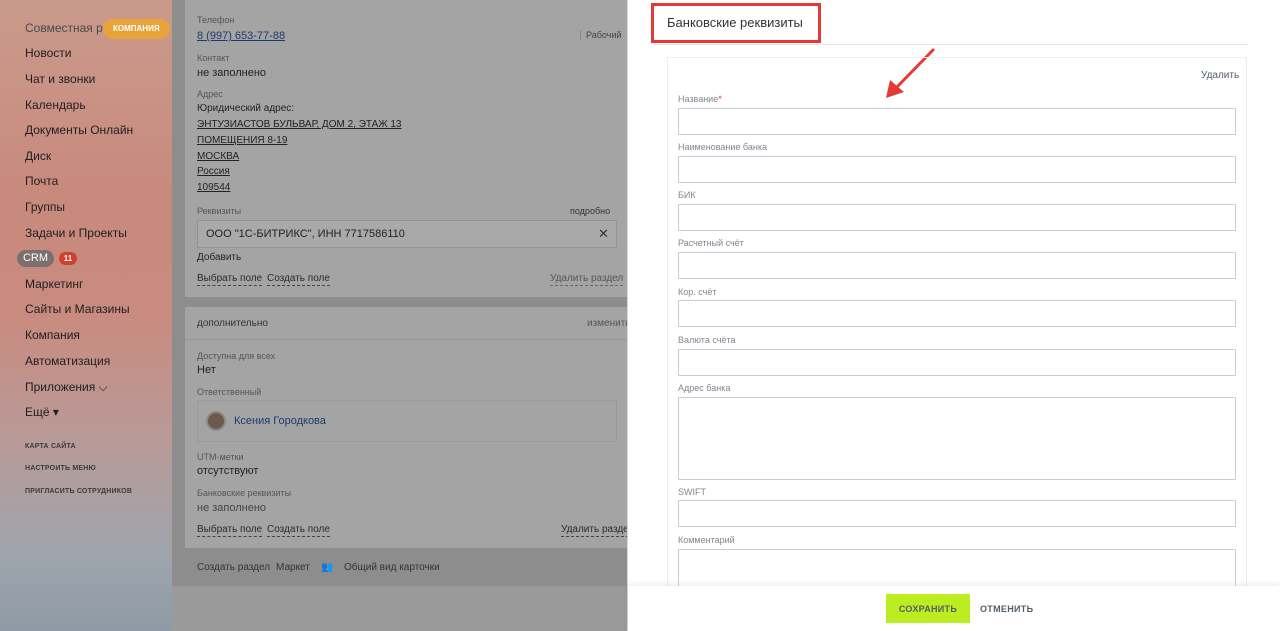  I want to click on account-label: Расчетный счёт, so click(711, 243).